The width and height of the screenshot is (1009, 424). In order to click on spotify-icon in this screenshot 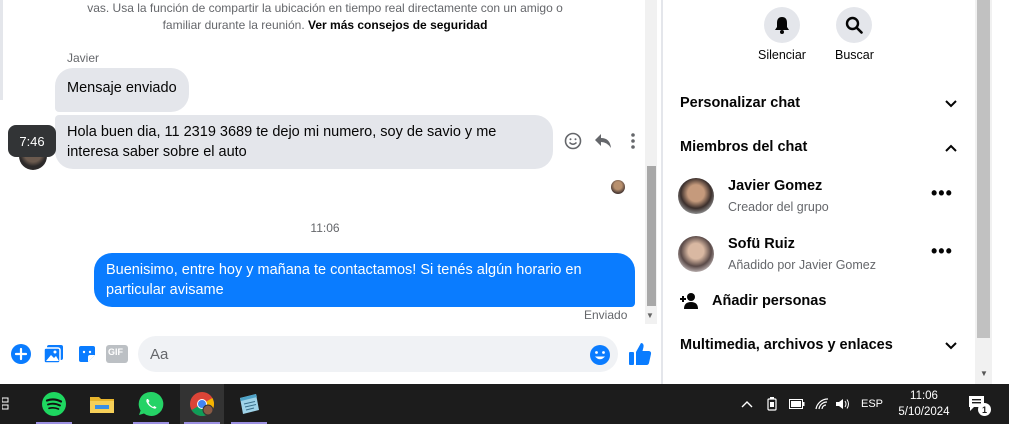, I will do `click(54, 404)`.